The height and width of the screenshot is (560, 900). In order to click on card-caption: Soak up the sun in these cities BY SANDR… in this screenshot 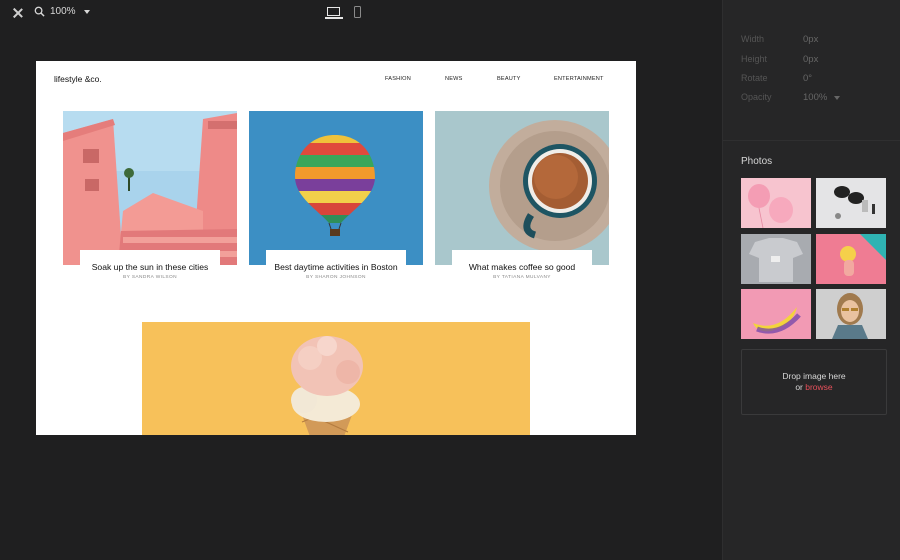, I will do `click(150, 266)`.